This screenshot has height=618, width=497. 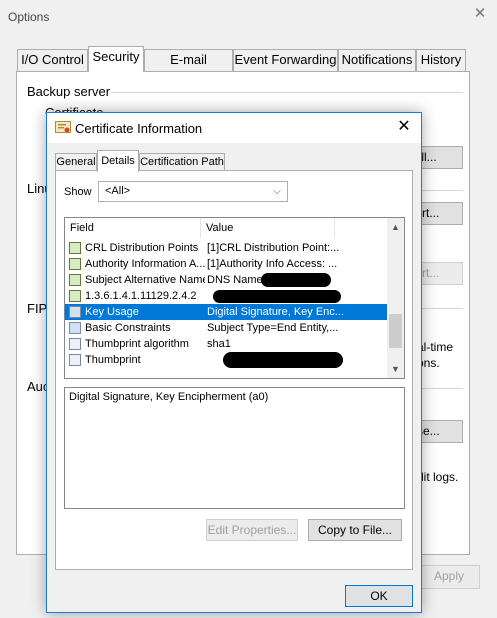 I want to click on field-name: Basic Constraints, so click(x=128, y=328).